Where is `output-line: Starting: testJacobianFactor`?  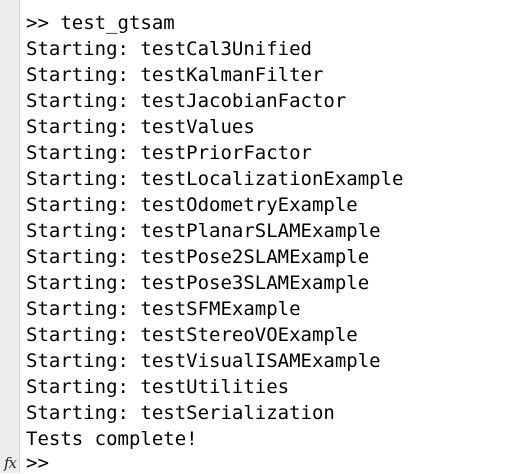
output-line: Starting: testJacobianFactor is located at coordinates (186, 101).